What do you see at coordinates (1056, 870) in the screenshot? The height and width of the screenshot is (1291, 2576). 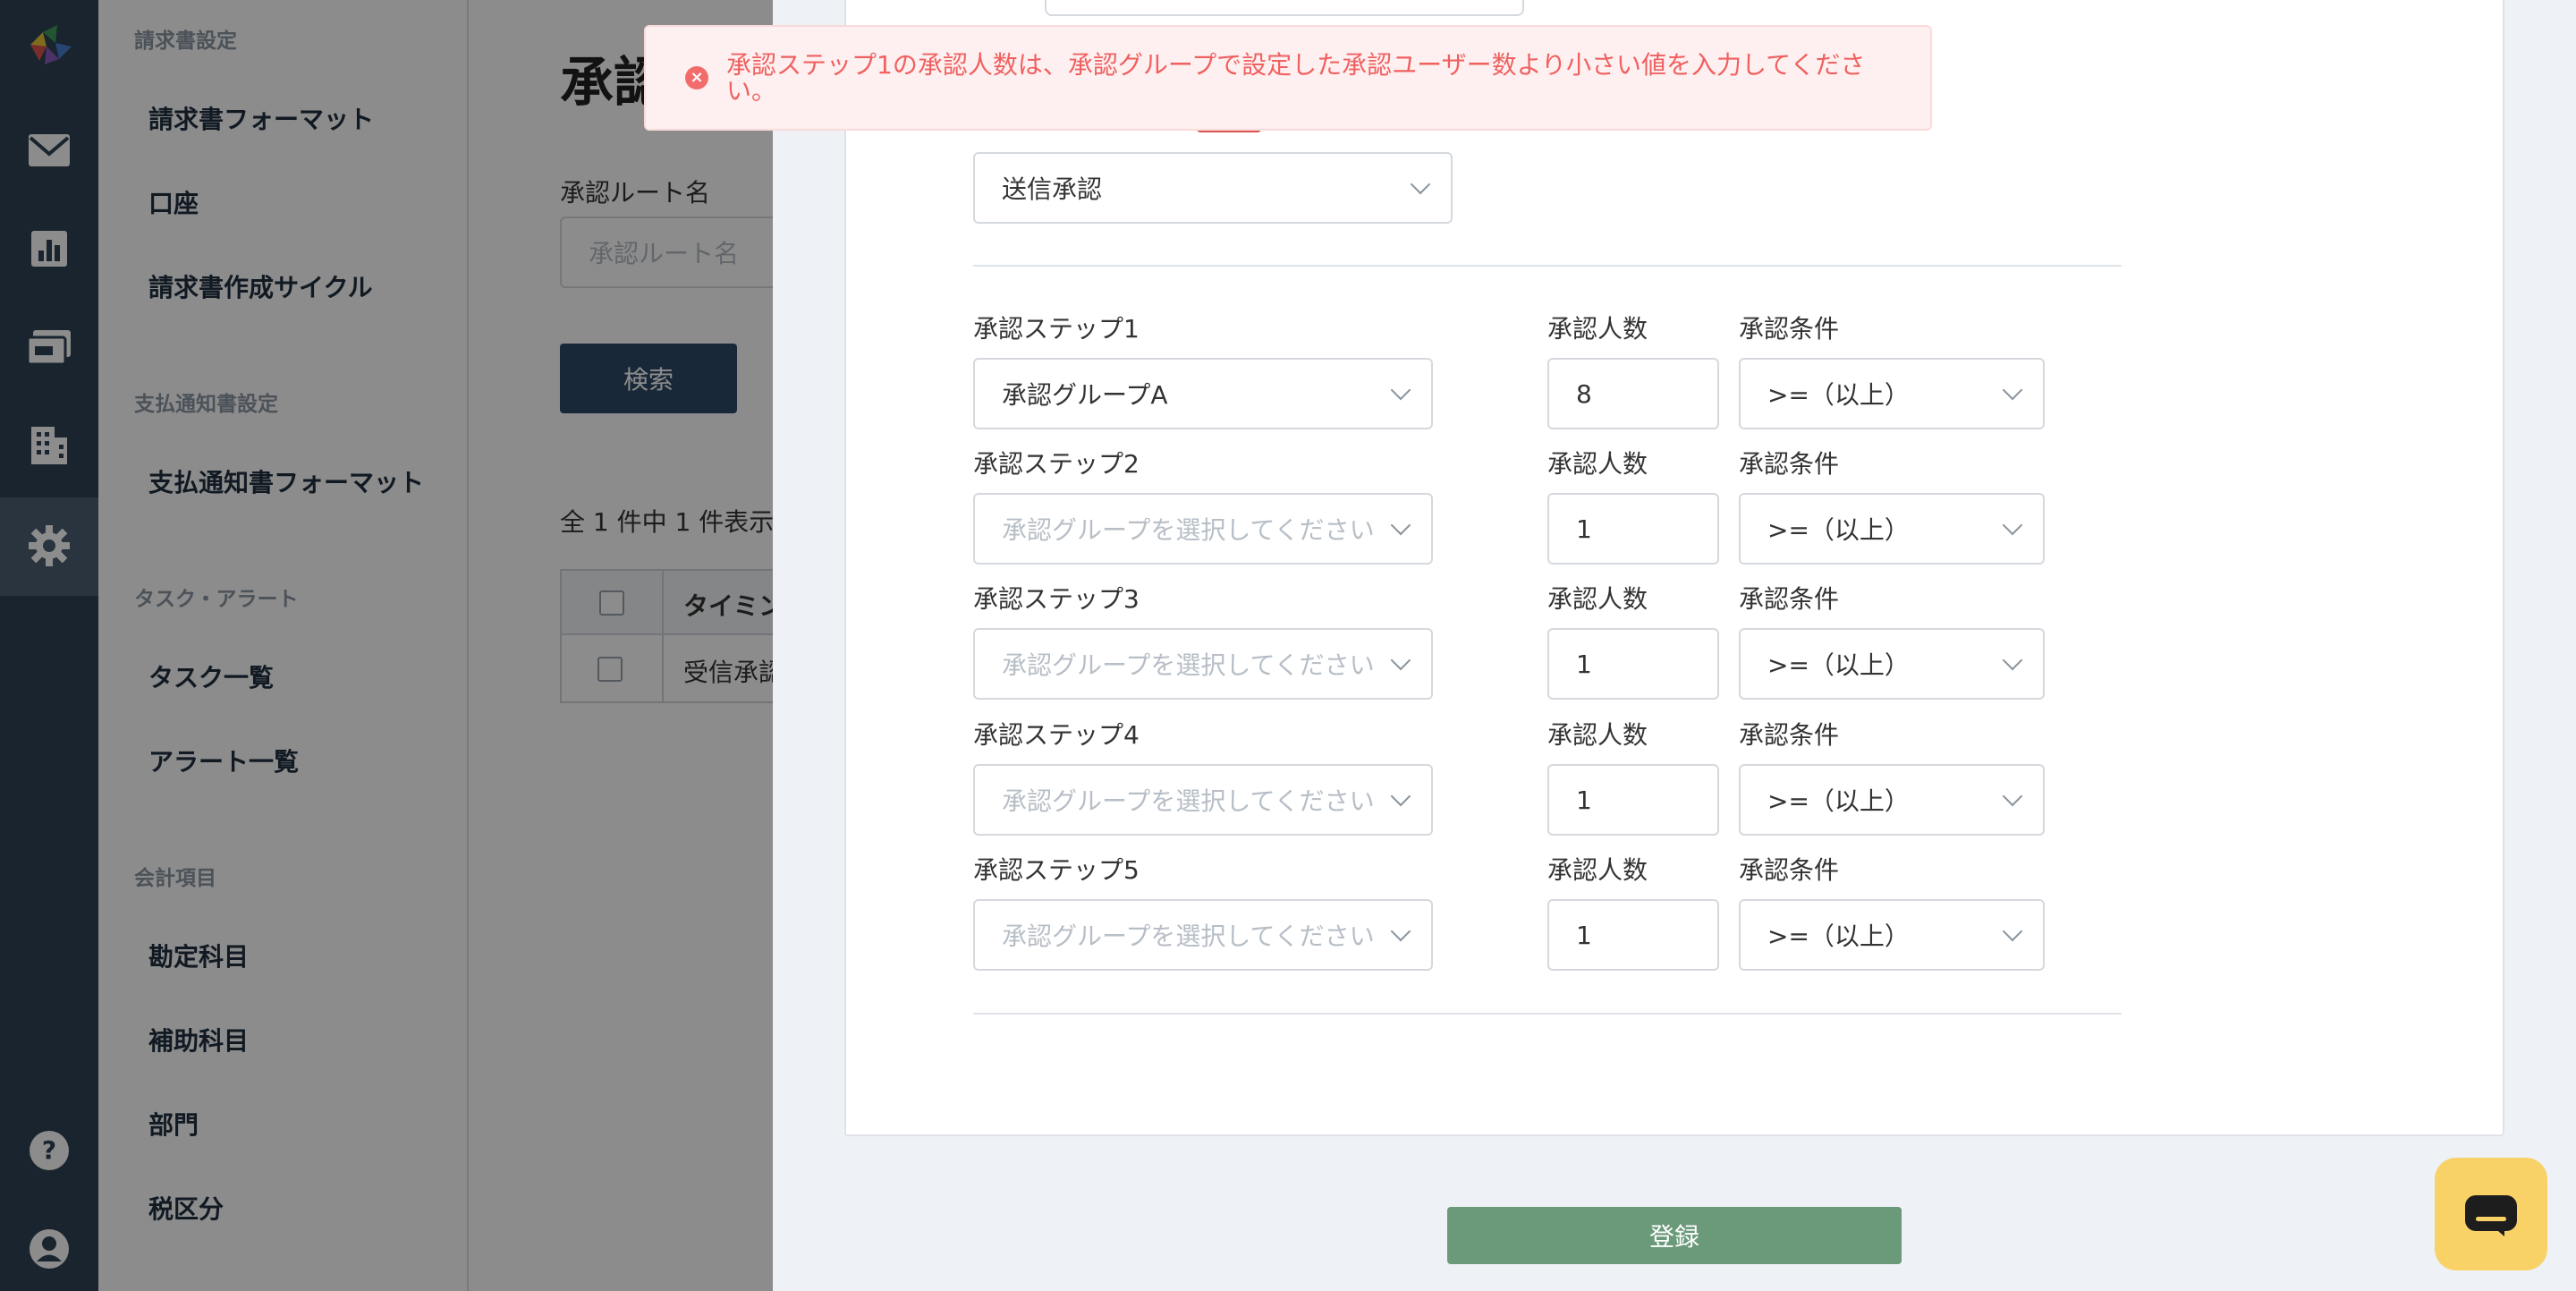 I see `step5-label: 承認ステップ5` at bounding box center [1056, 870].